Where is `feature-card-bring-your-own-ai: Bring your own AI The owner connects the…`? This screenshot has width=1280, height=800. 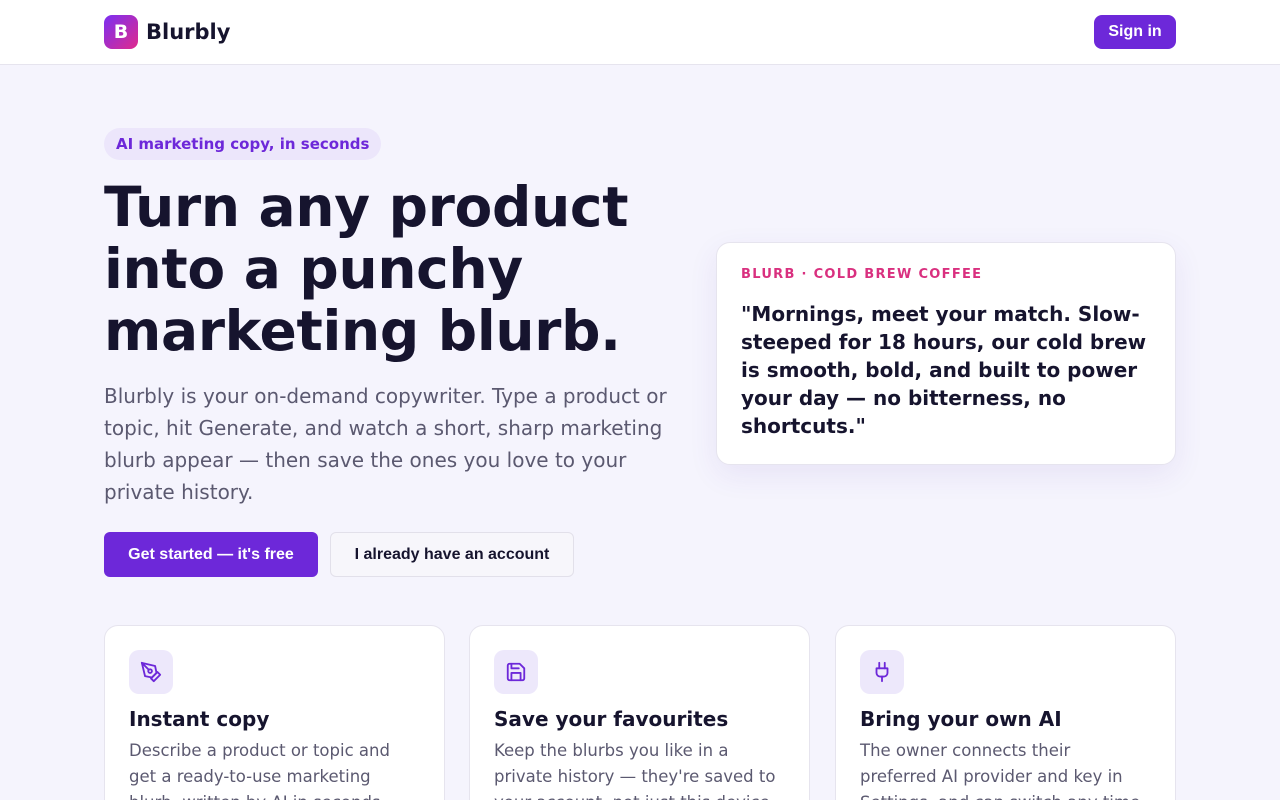 feature-card-bring-your-own-ai: Bring your own AI The owner connects the… is located at coordinates (1005, 712).